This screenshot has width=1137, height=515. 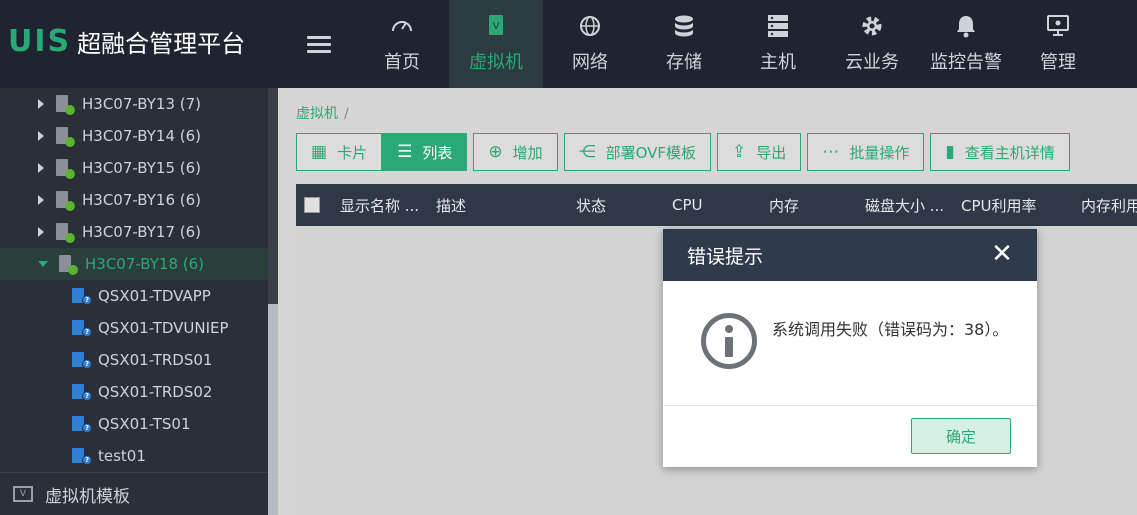 What do you see at coordinates (890, 329) in the screenshot?
I see `error-message: 系统调用失败（错误码为：38）。` at bounding box center [890, 329].